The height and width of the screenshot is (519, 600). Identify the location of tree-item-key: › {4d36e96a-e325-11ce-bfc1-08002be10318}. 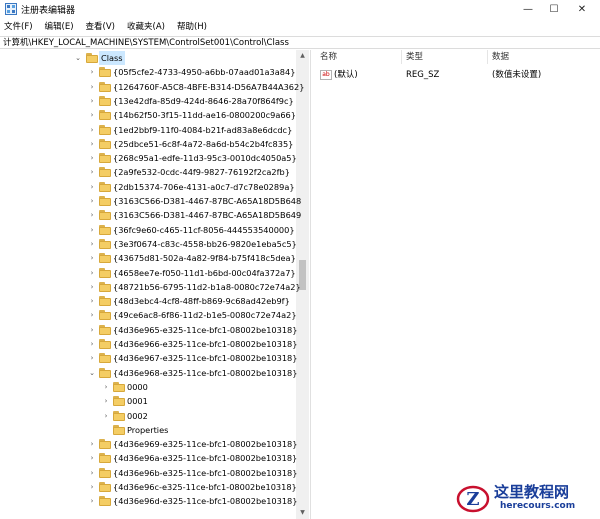
(148, 458).